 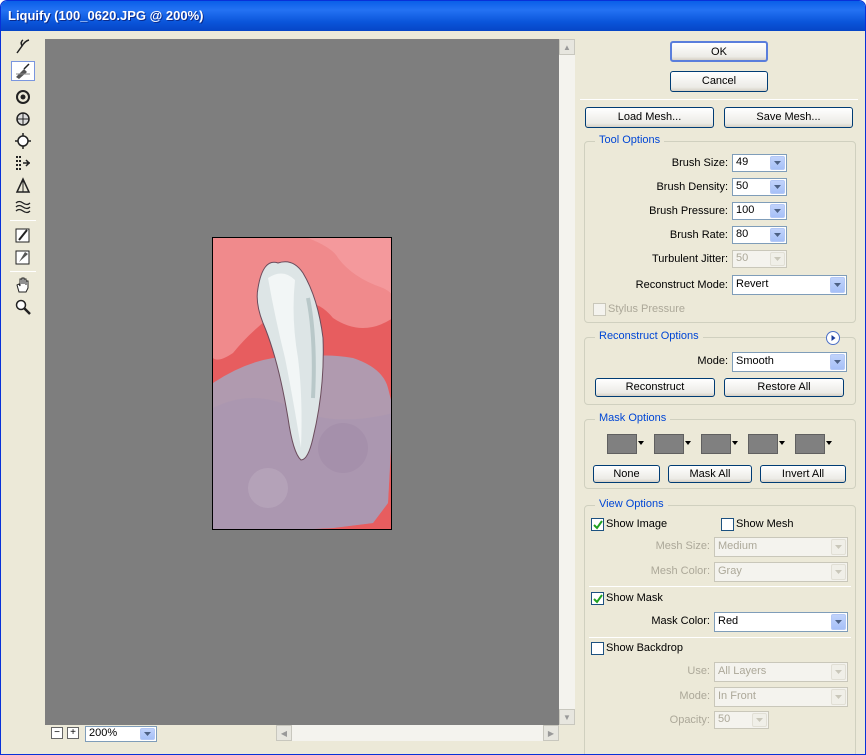 I want to click on brush-density-value: 50, so click(x=742, y=186).